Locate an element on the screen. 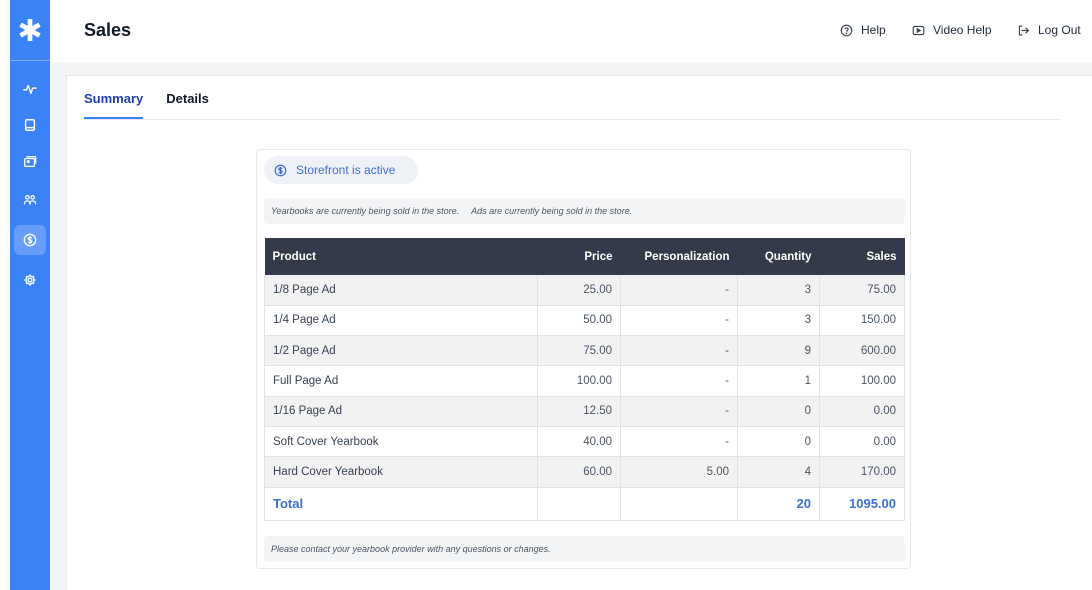  table-row: 1/2 Page Ad 75.00 - 9 600.00 is located at coordinates (584, 351).